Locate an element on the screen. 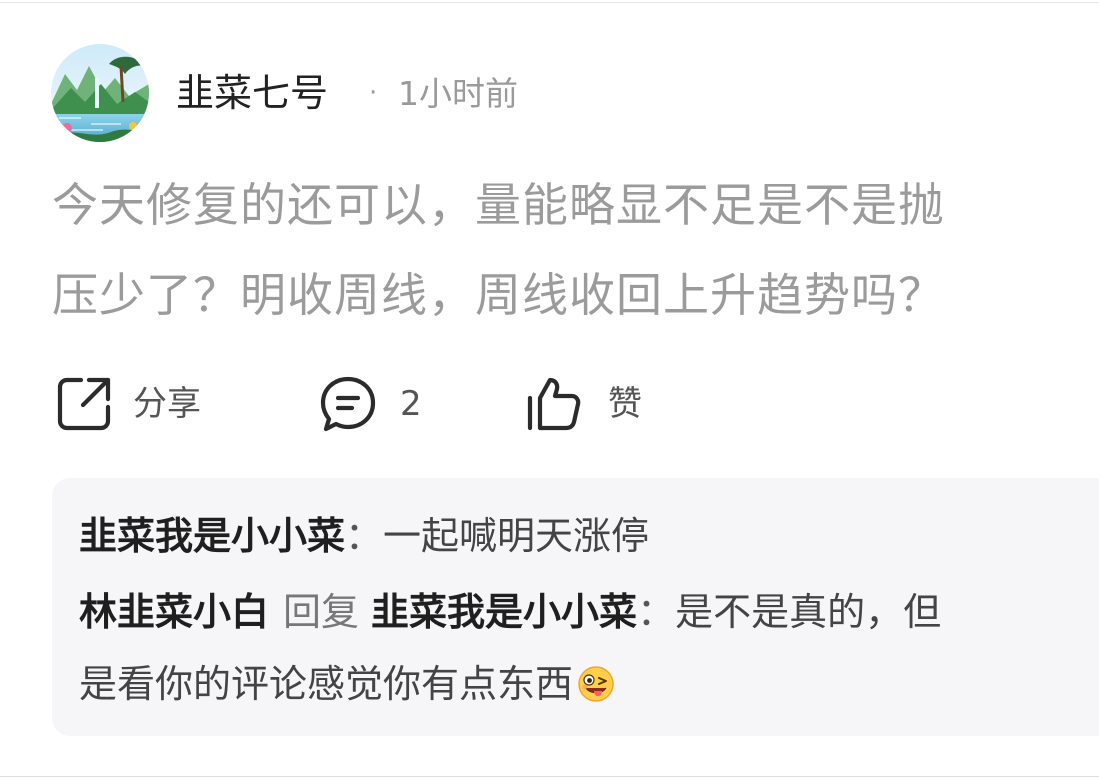 The width and height of the screenshot is (1099, 778). comment-button: 2 is located at coordinates (370, 404).